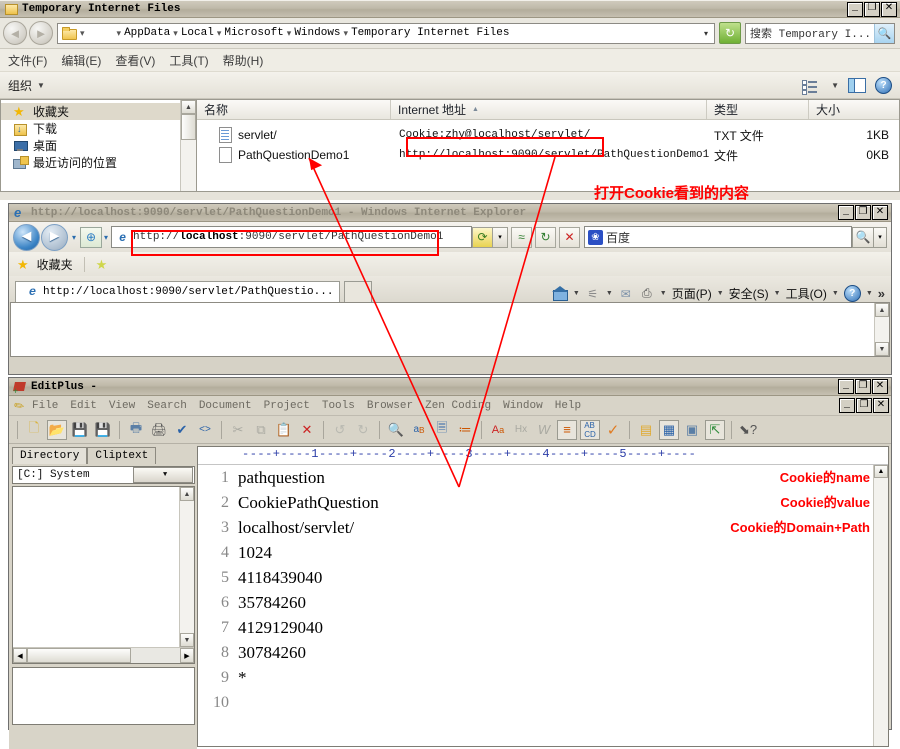  What do you see at coordinates (523, 406) in the screenshot?
I see `menu-window: Window` at bounding box center [523, 406].